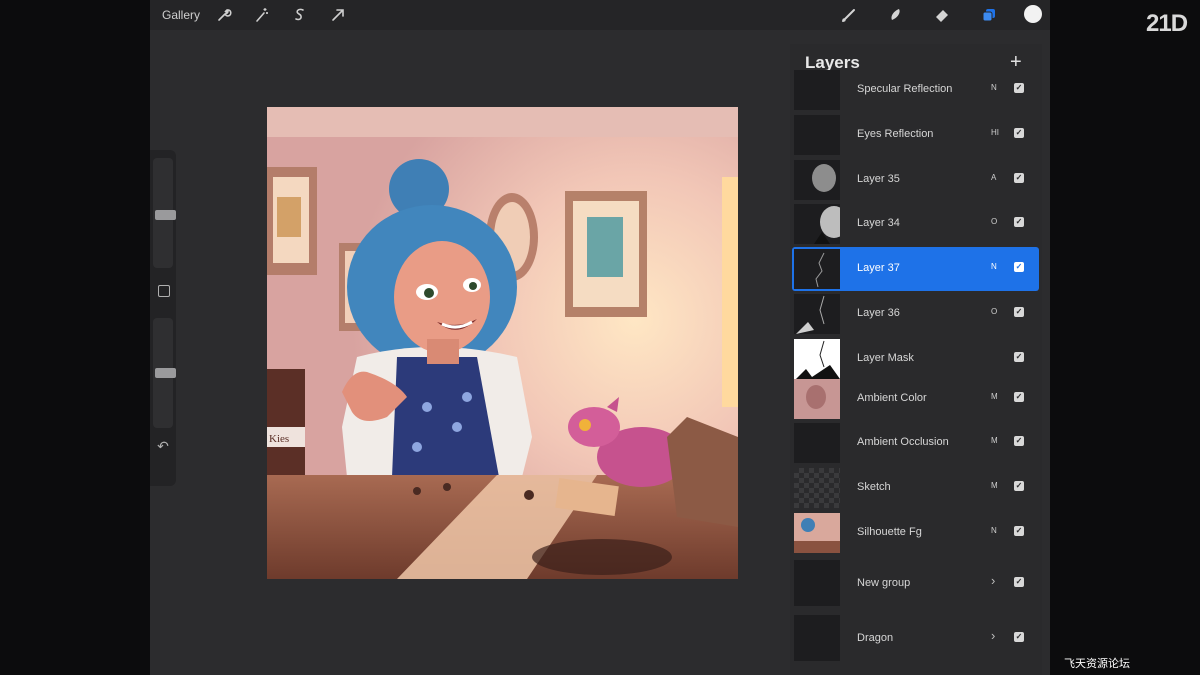 This screenshot has width=1200, height=675. I want to click on layer-name: Ambient Occlusion, so click(903, 442).